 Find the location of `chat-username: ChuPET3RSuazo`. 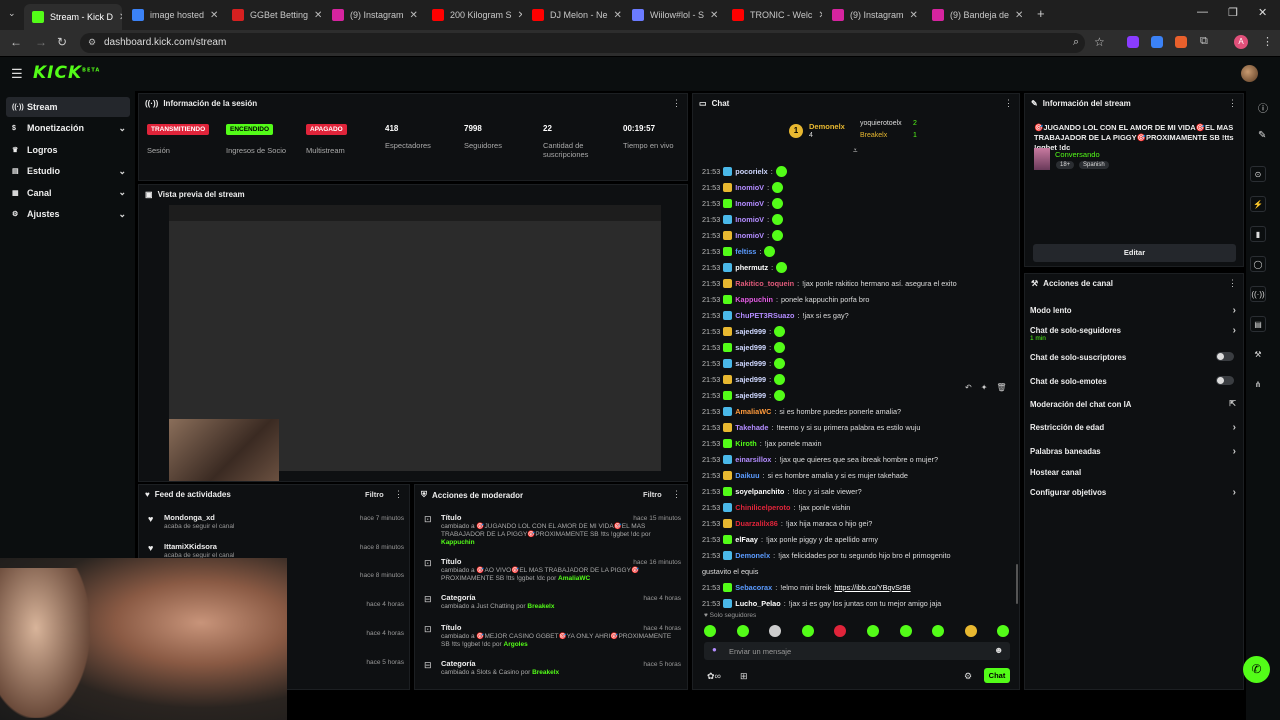

chat-username: ChuPET3RSuazo is located at coordinates (764, 315).